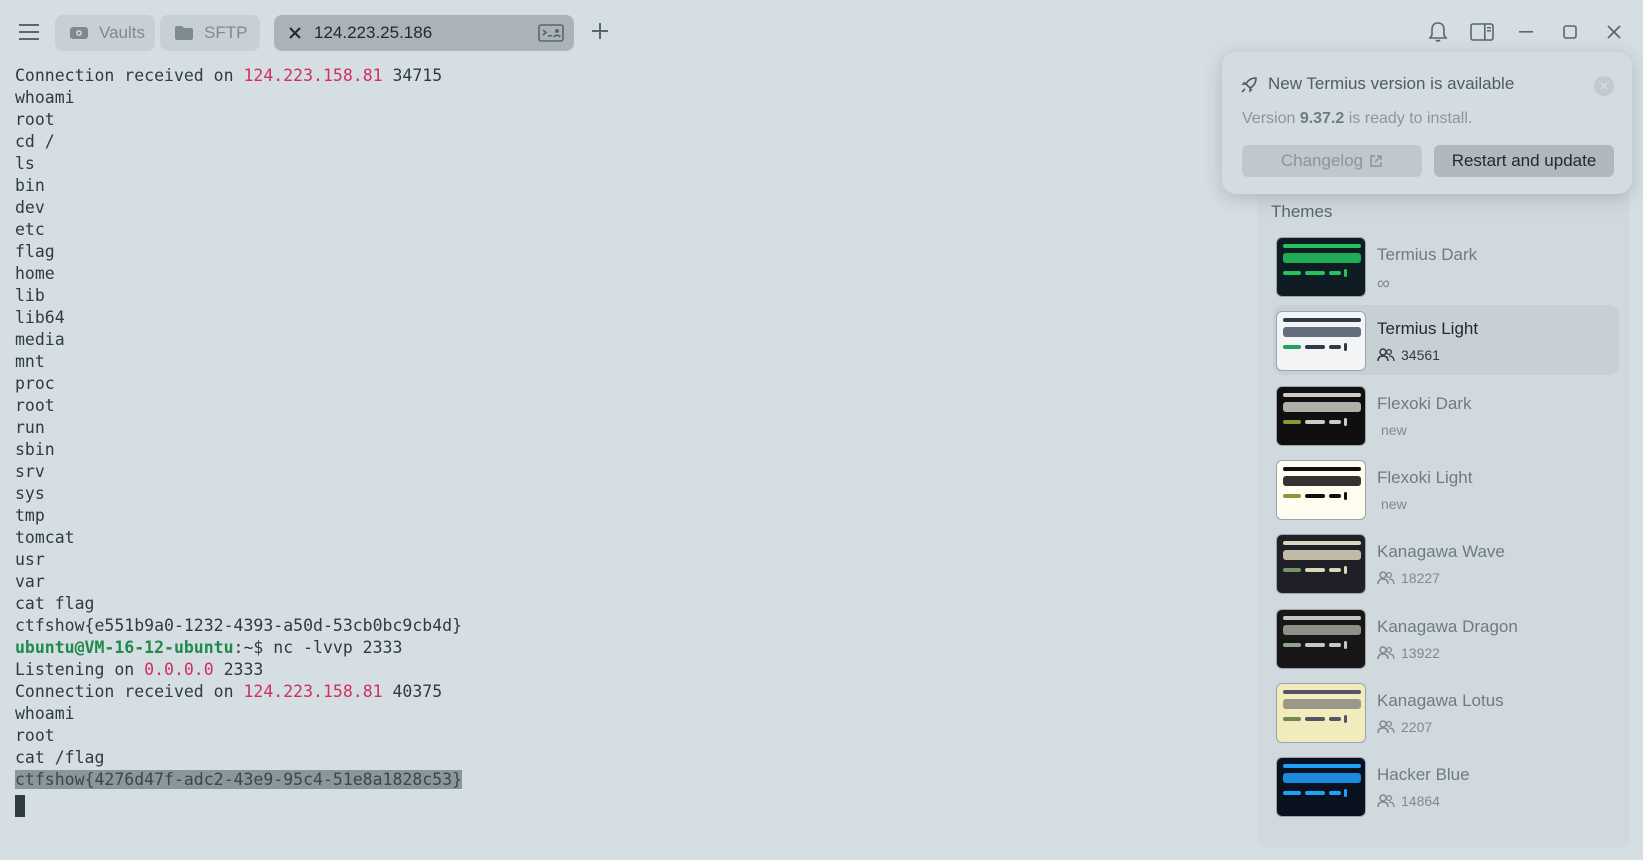 The width and height of the screenshot is (1643, 860). I want to click on tab-host-label: 124.223.25.186, so click(373, 32).